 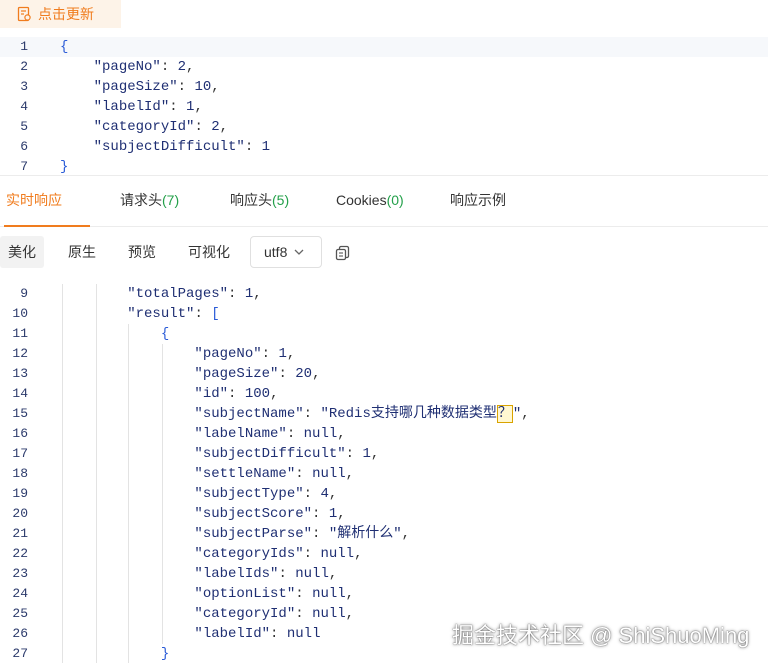 I want to click on mode-raw-button: 原生, so click(x=82, y=252).